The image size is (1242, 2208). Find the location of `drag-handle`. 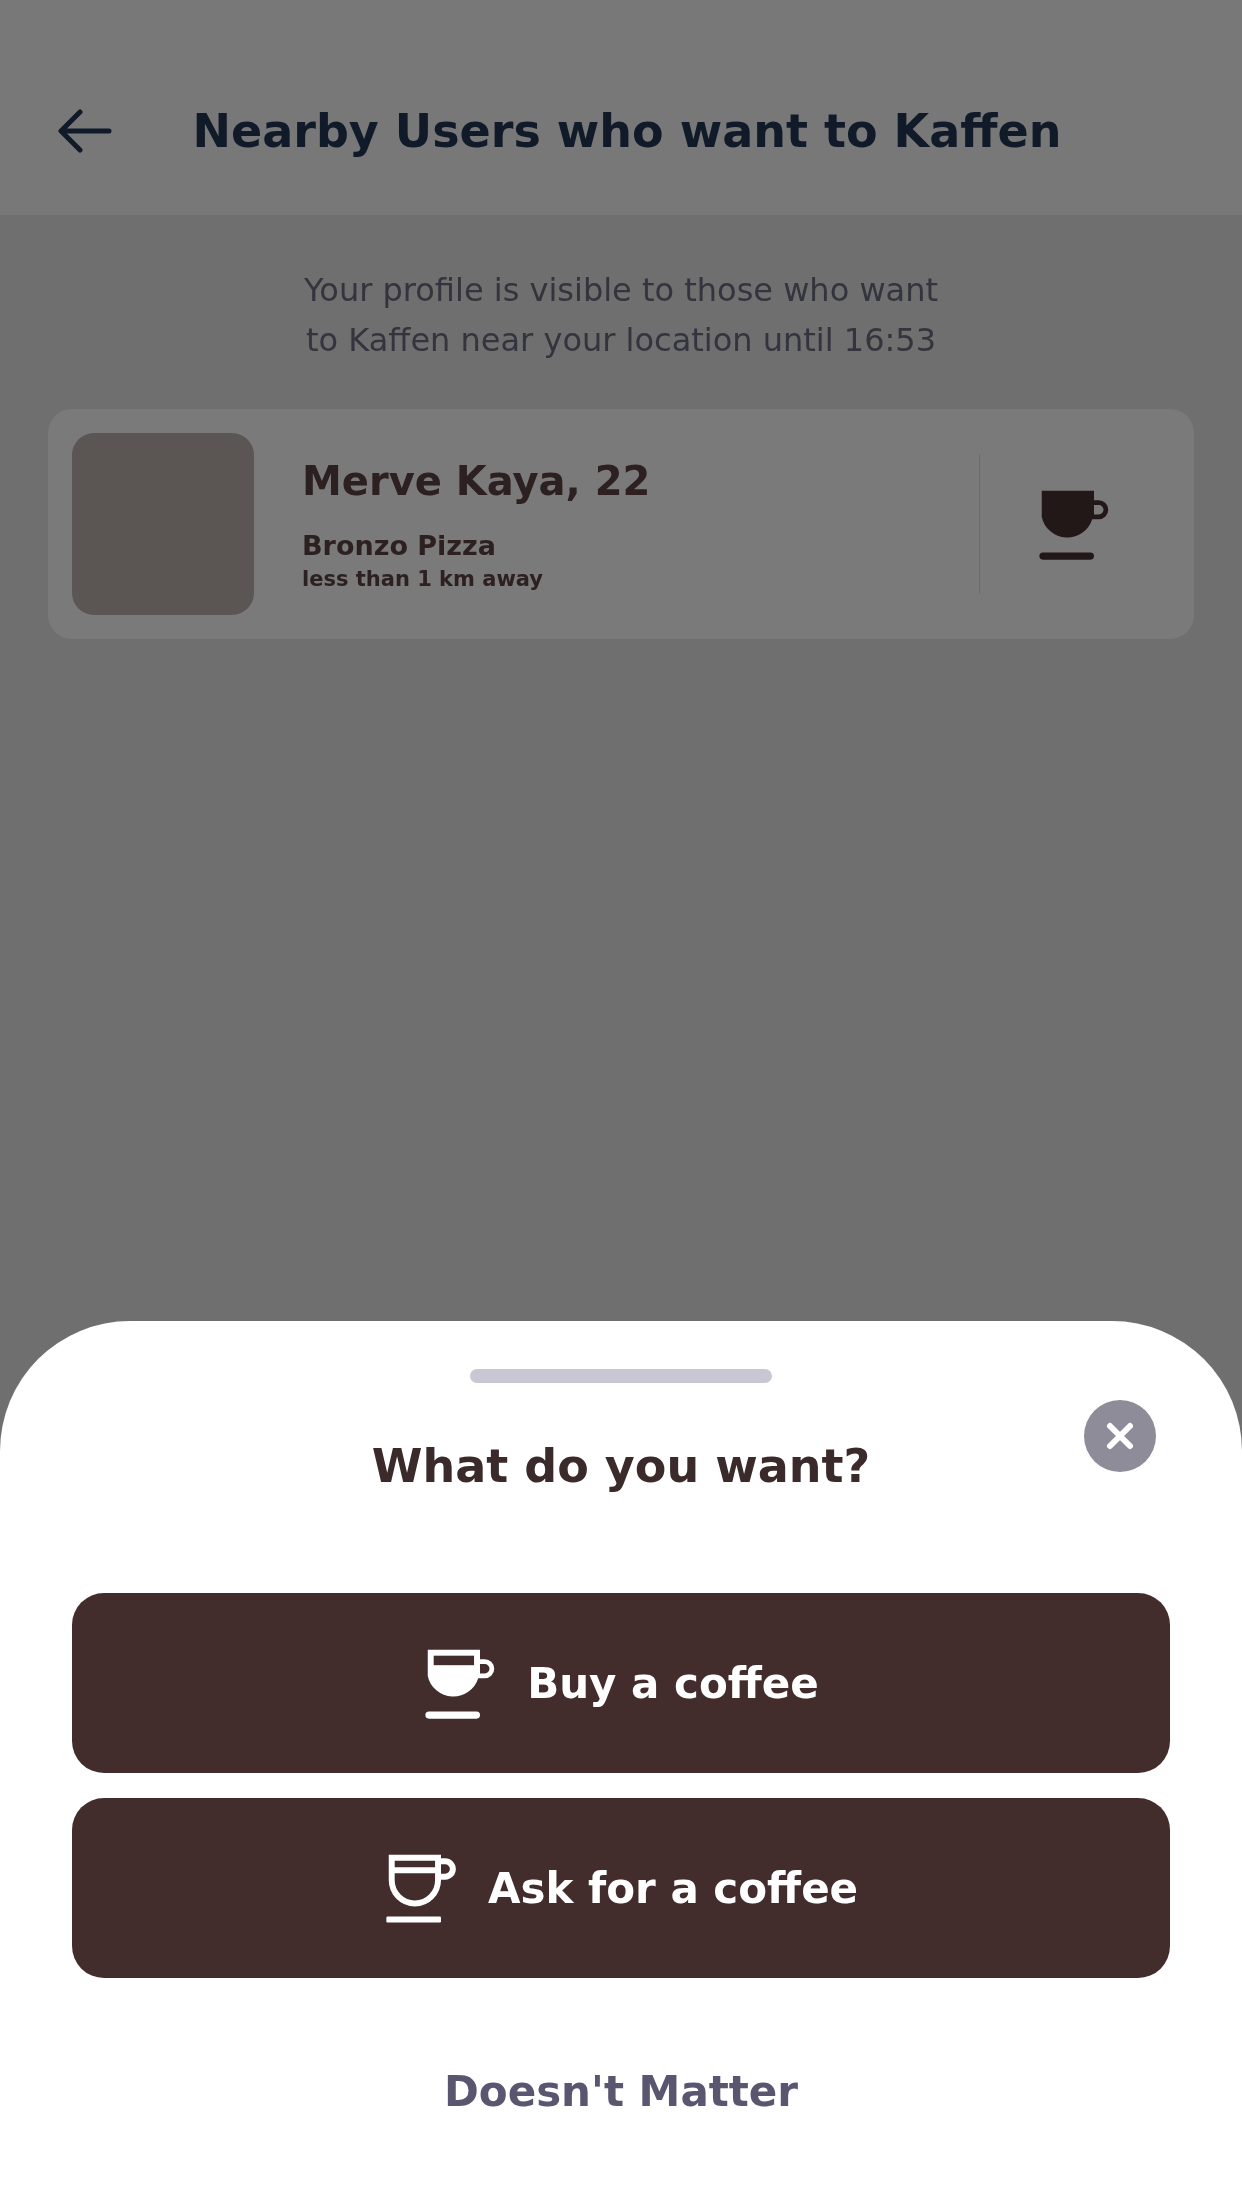

drag-handle is located at coordinates (621, 1376).